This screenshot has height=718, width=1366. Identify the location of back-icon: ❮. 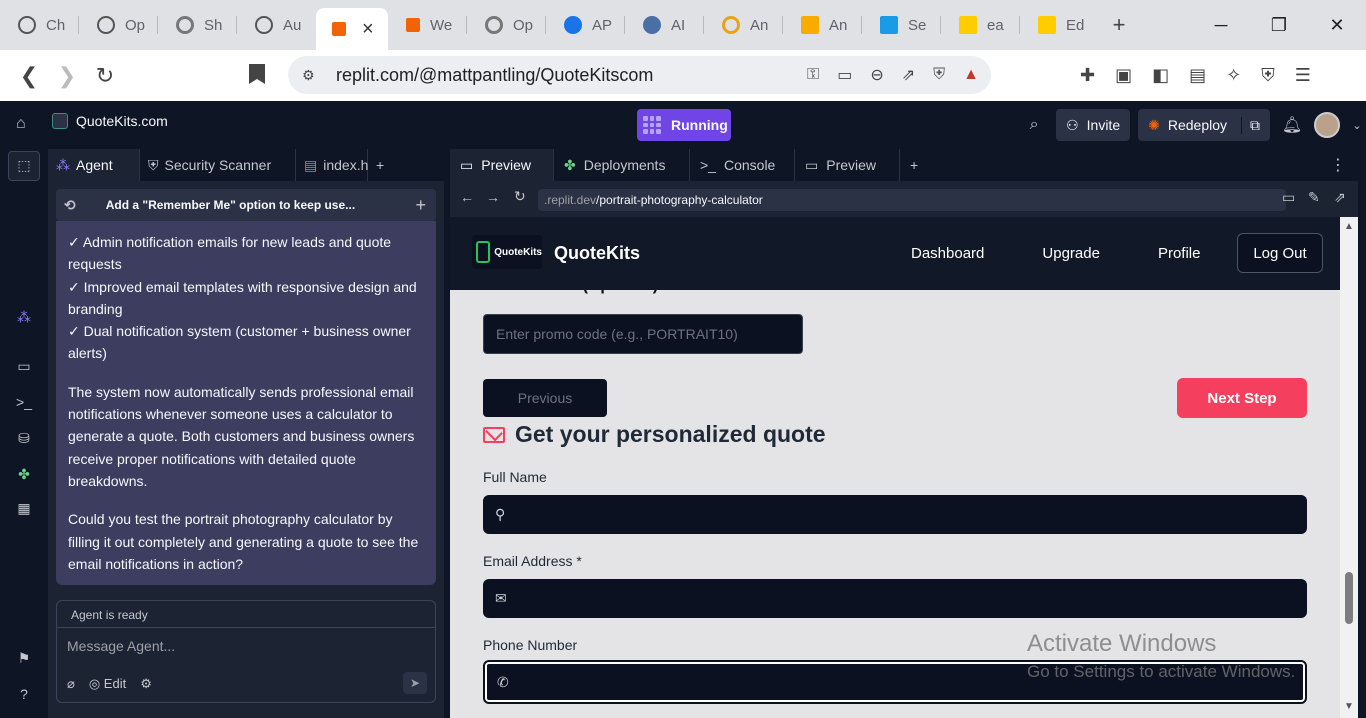
(29, 76).